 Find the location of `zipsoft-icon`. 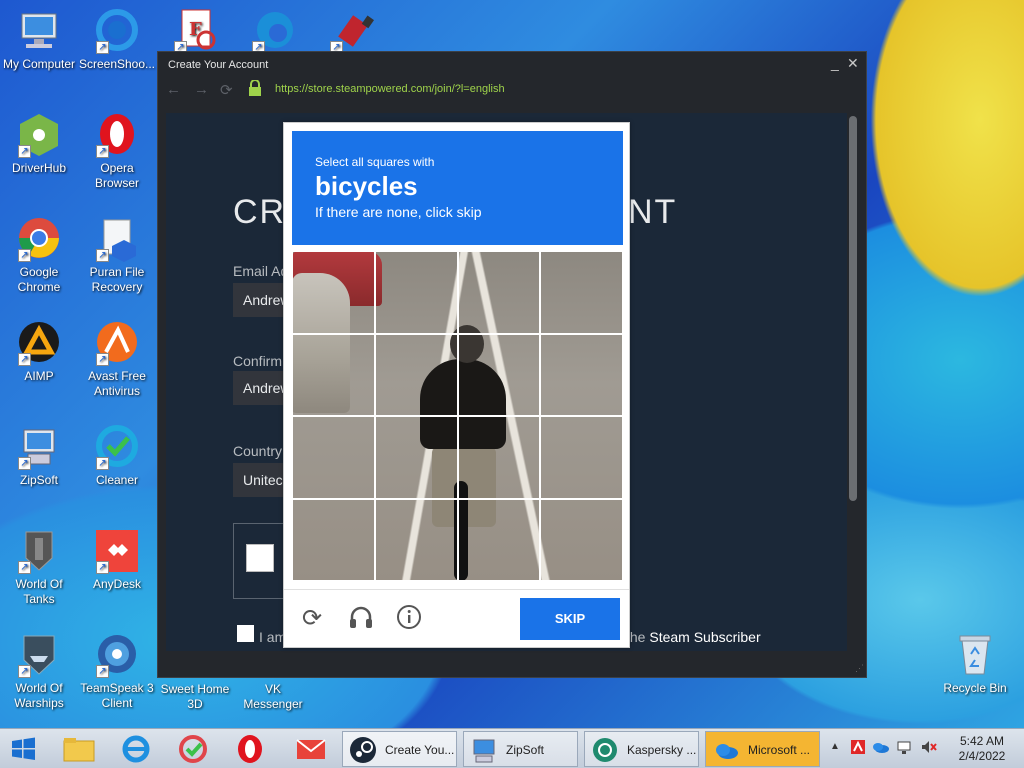

zipsoft-icon is located at coordinates (484, 750).